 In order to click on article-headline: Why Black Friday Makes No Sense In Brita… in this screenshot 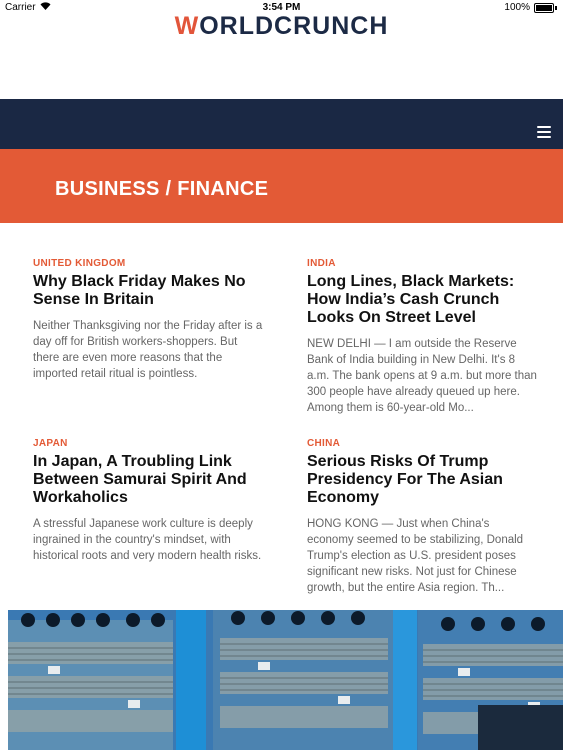, I will do `click(148, 291)`.